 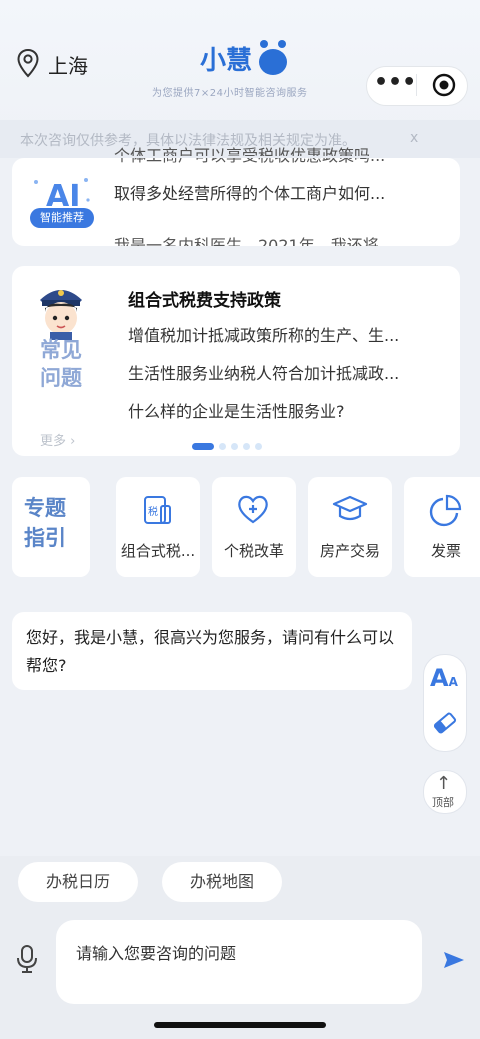 I want to click on faq-more-link: 更多 ›, so click(x=57, y=439).